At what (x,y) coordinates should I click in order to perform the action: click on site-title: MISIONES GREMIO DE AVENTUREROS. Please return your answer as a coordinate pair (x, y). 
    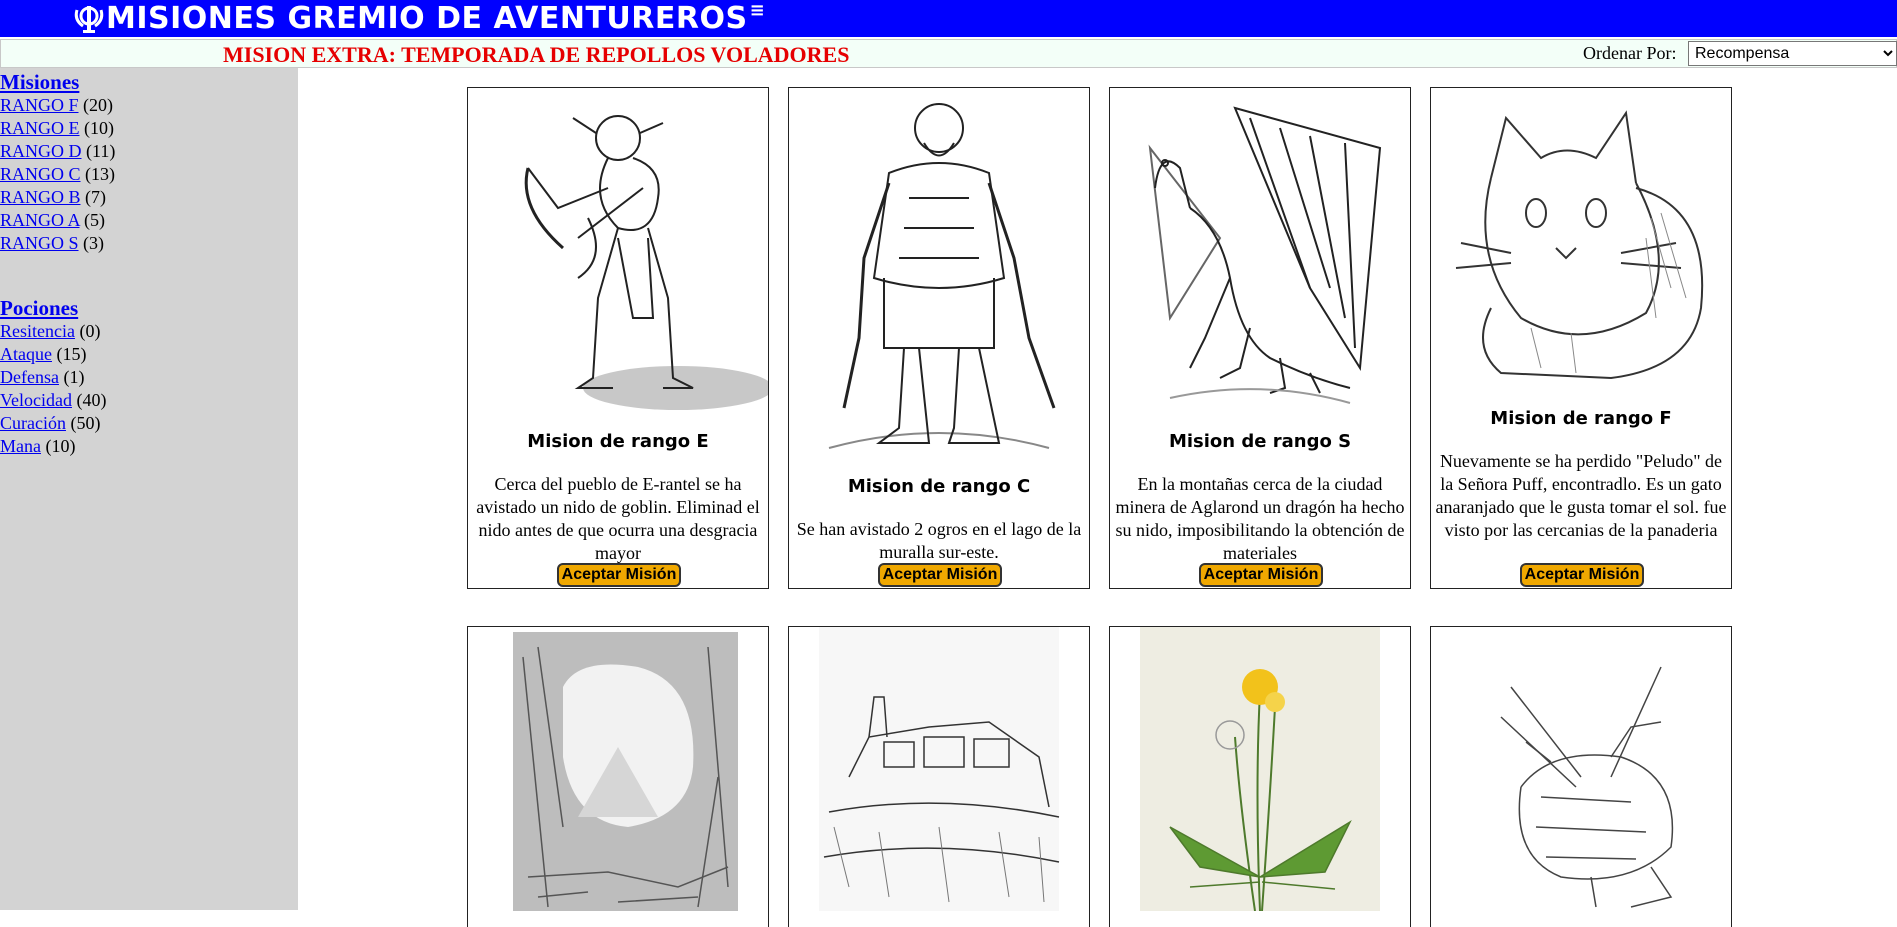
    Looking at the image, I should click on (427, 18).